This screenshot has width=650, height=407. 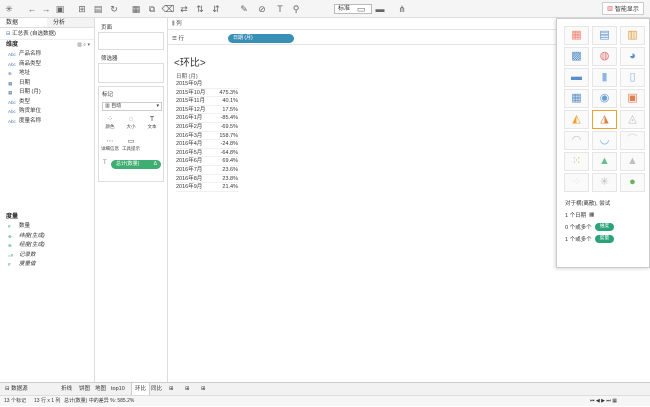 What do you see at coordinates (207, 101) in the screenshot?
I see `table-row: 2015年11月 40.1%` at bounding box center [207, 101].